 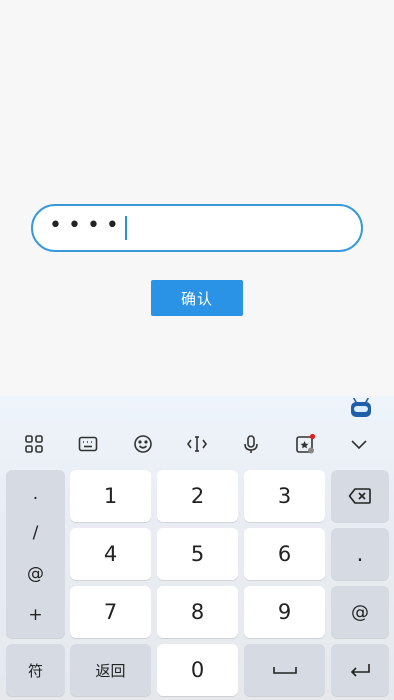 I want to click on keyboard-icon, so click(x=88, y=444).